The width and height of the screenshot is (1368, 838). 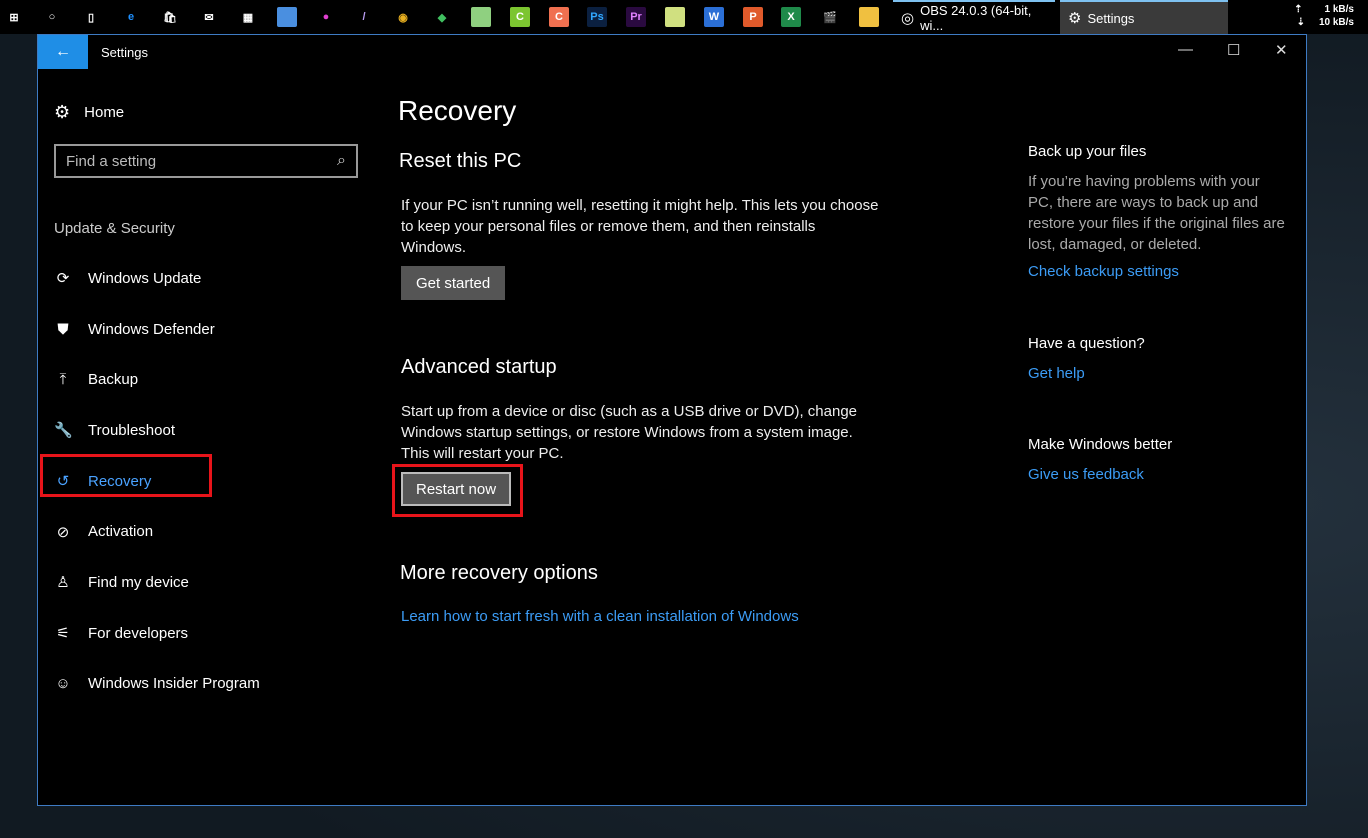 What do you see at coordinates (908, 18) in the screenshot?
I see `obs-icon: ◎` at bounding box center [908, 18].